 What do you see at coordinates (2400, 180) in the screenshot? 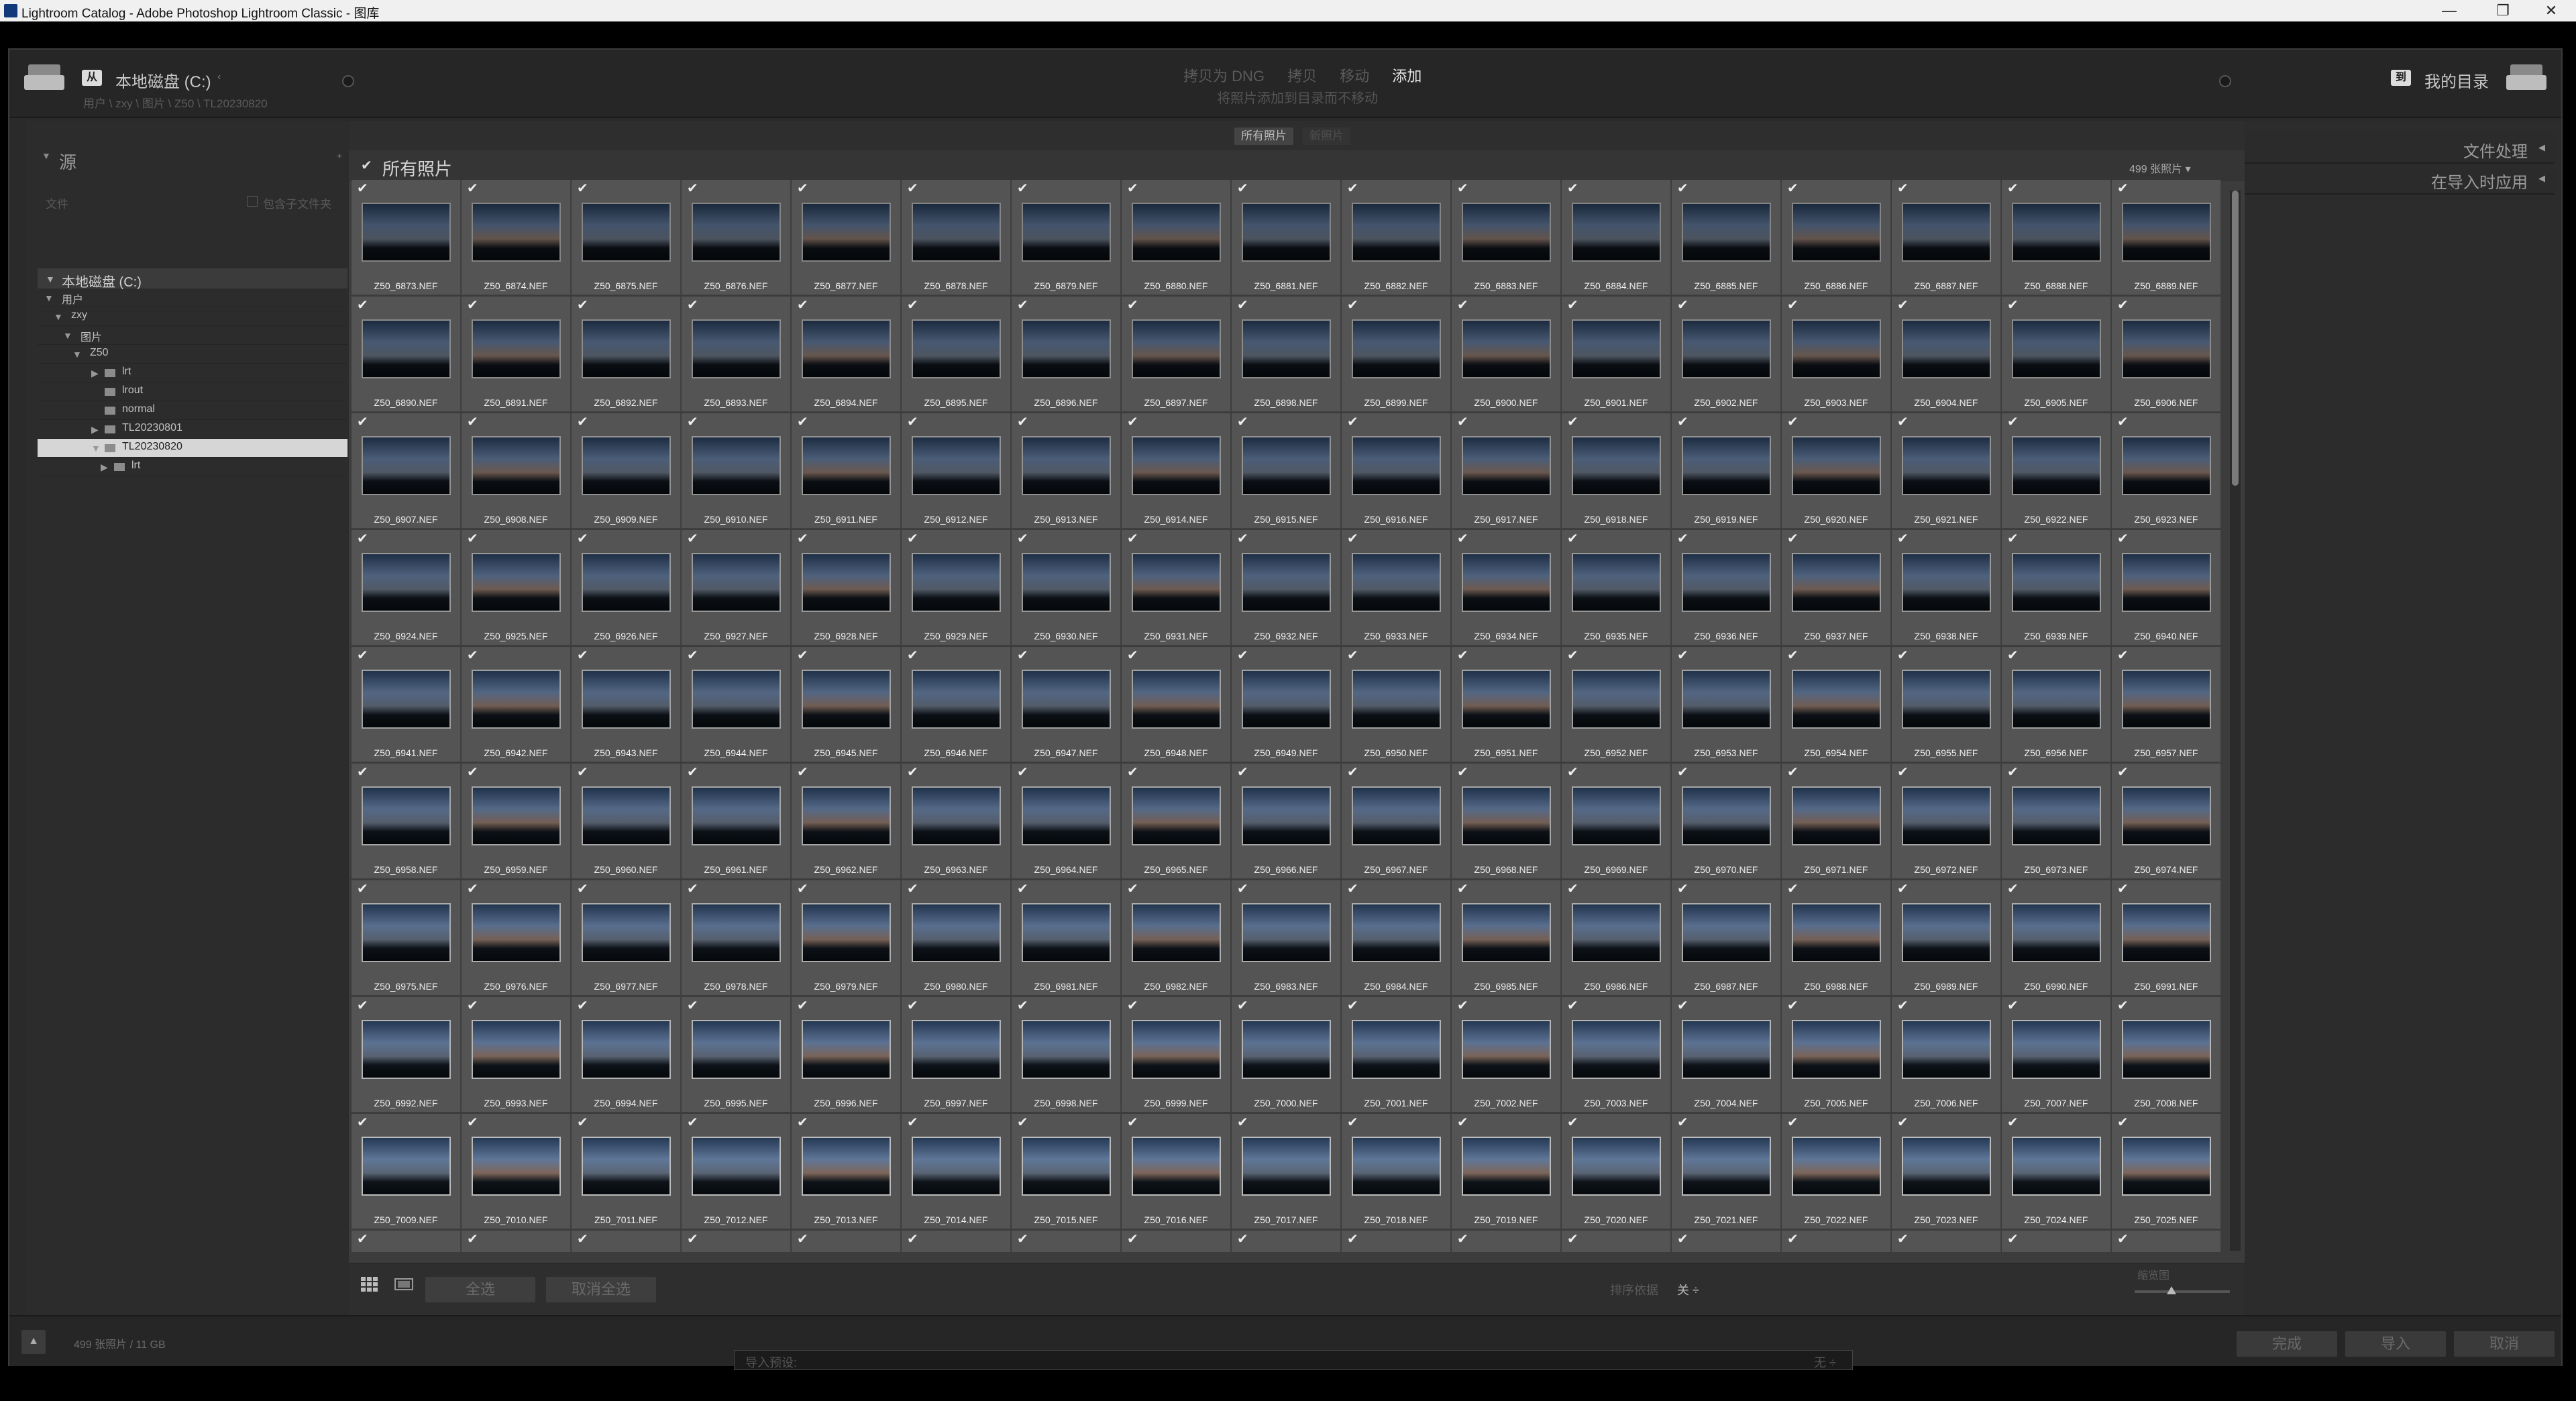
I see `section-apply-during-import: 在导入时应用 ◀` at bounding box center [2400, 180].